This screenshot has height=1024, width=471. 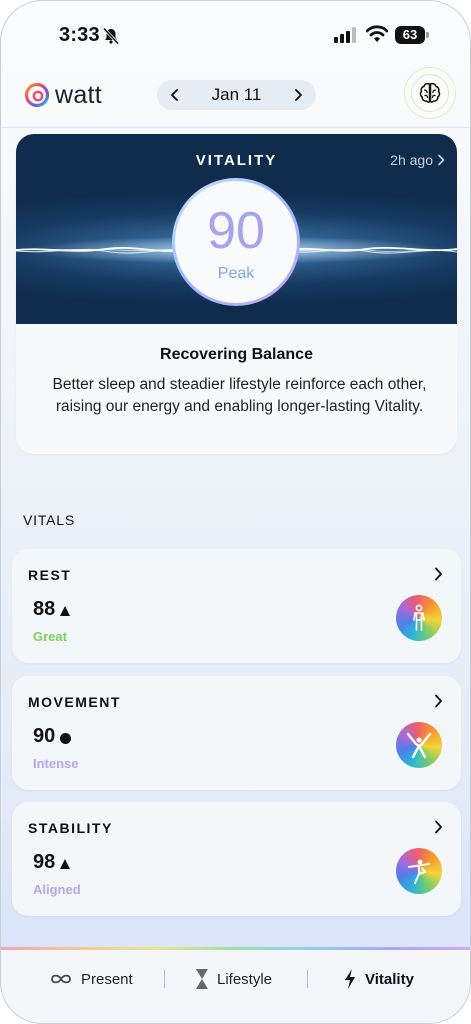 I want to click on vital-card-rest: REST 88 Great, so click(x=236, y=606).